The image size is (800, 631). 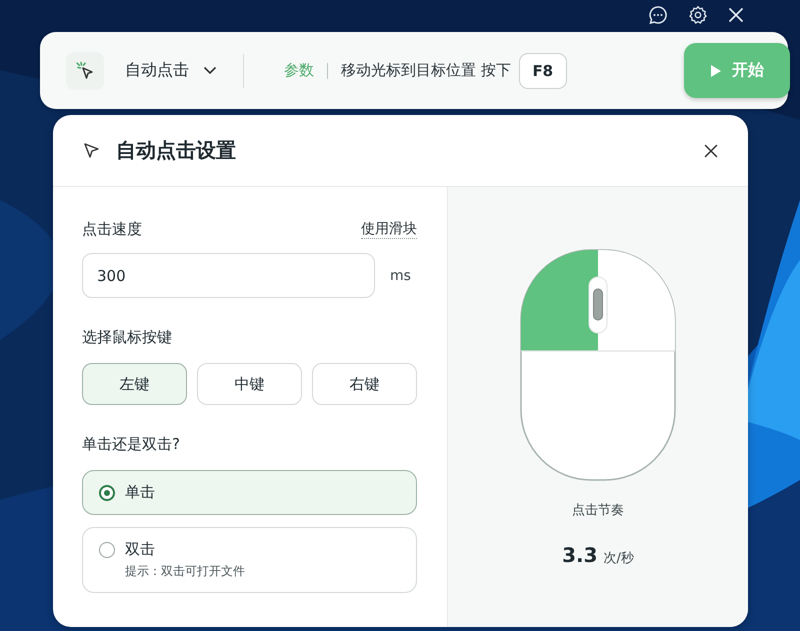 What do you see at coordinates (127, 337) in the screenshot?
I see `field-label: 选择鼠标按键` at bounding box center [127, 337].